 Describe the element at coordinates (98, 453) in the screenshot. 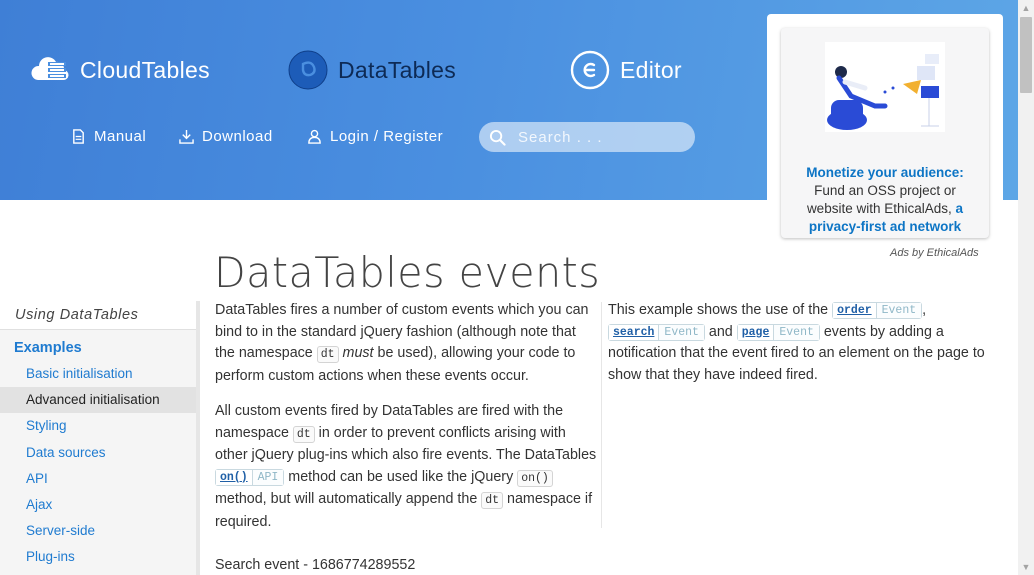

I see `sidebar-item: Data sources` at that location.